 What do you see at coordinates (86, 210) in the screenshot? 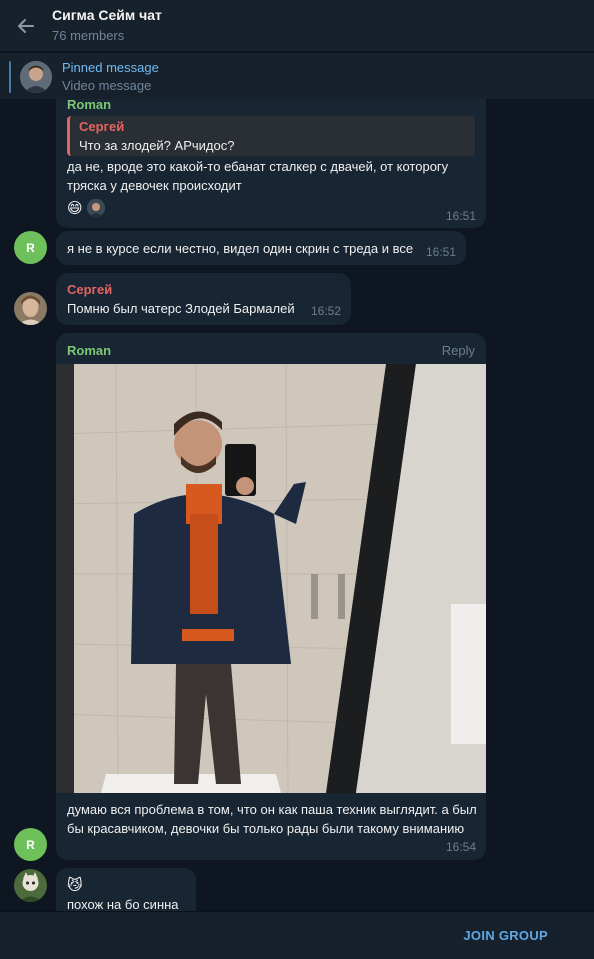
I see `reactions: 😄` at bounding box center [86, 210].